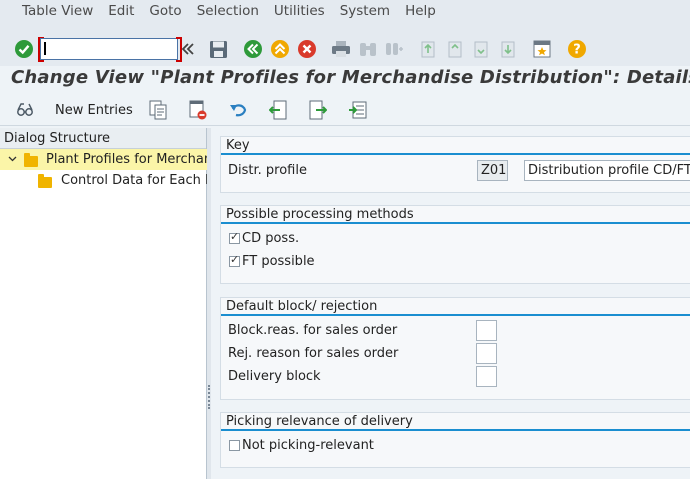  I want to click on undo-icon, so click(238, 110).